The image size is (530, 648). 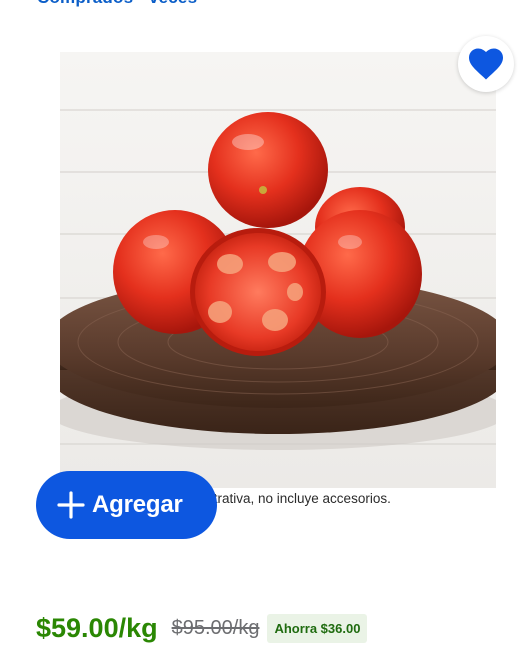 I want to click on price-row: $59.00/kg $95.00/kg Ahorra $36.00, so click(x=202, y=628).